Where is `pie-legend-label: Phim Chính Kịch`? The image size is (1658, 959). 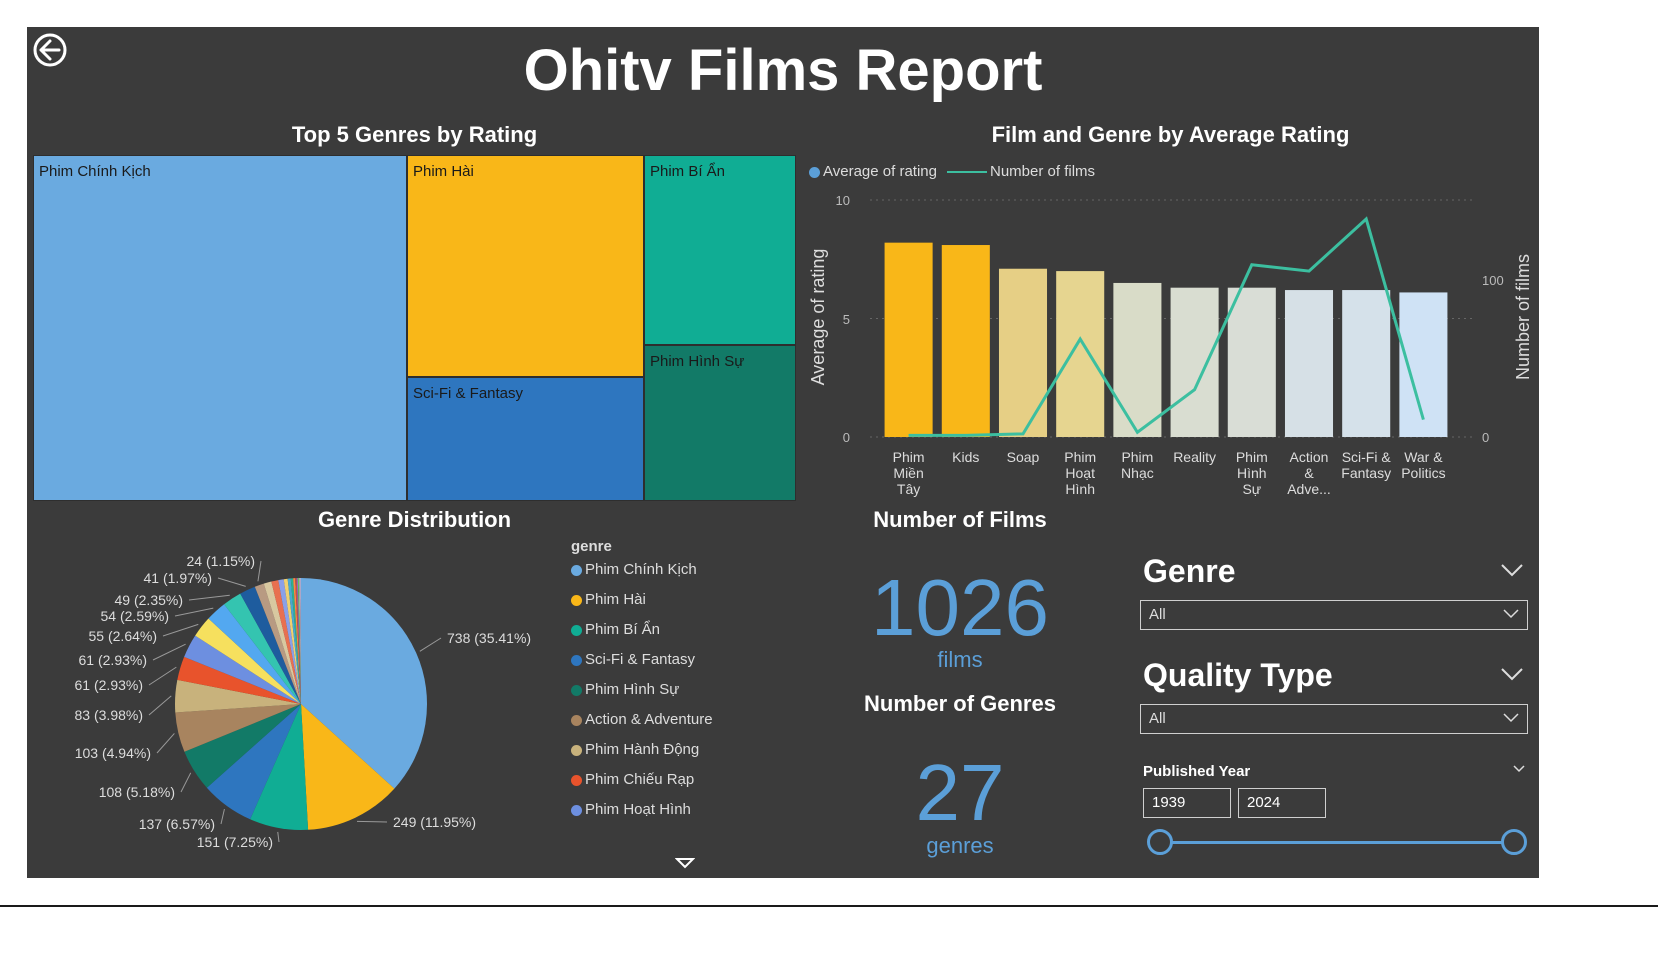 pie-legend-label: Phim Chính Kịch is located at coordinates (641, 569).